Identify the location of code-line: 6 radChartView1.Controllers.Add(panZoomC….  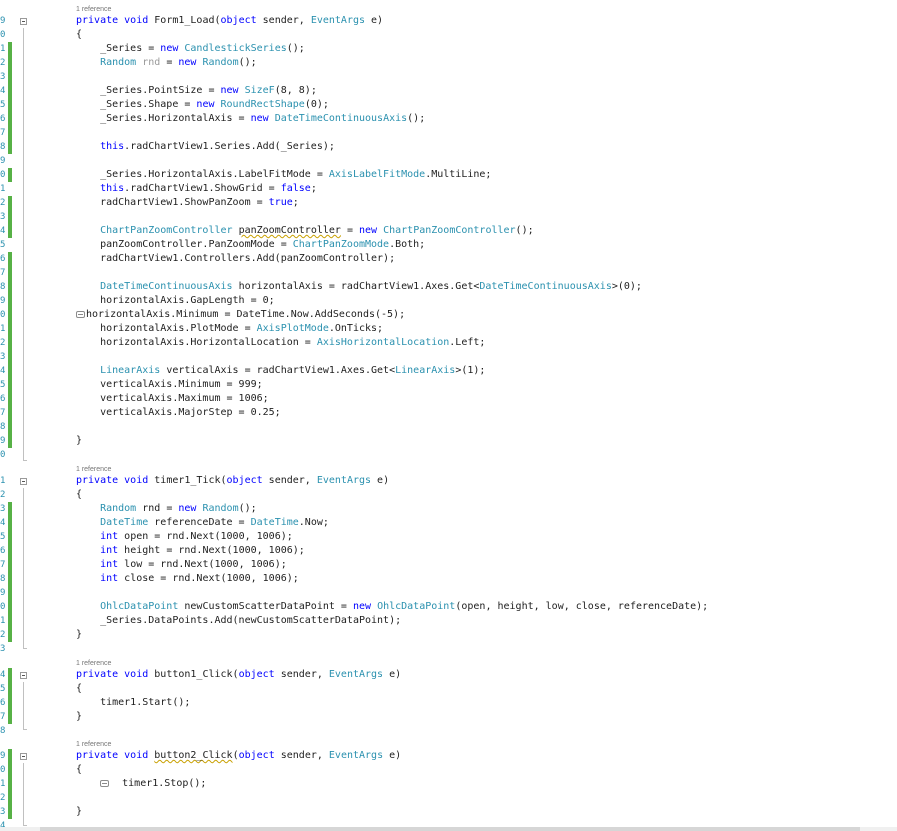
(448, 259).